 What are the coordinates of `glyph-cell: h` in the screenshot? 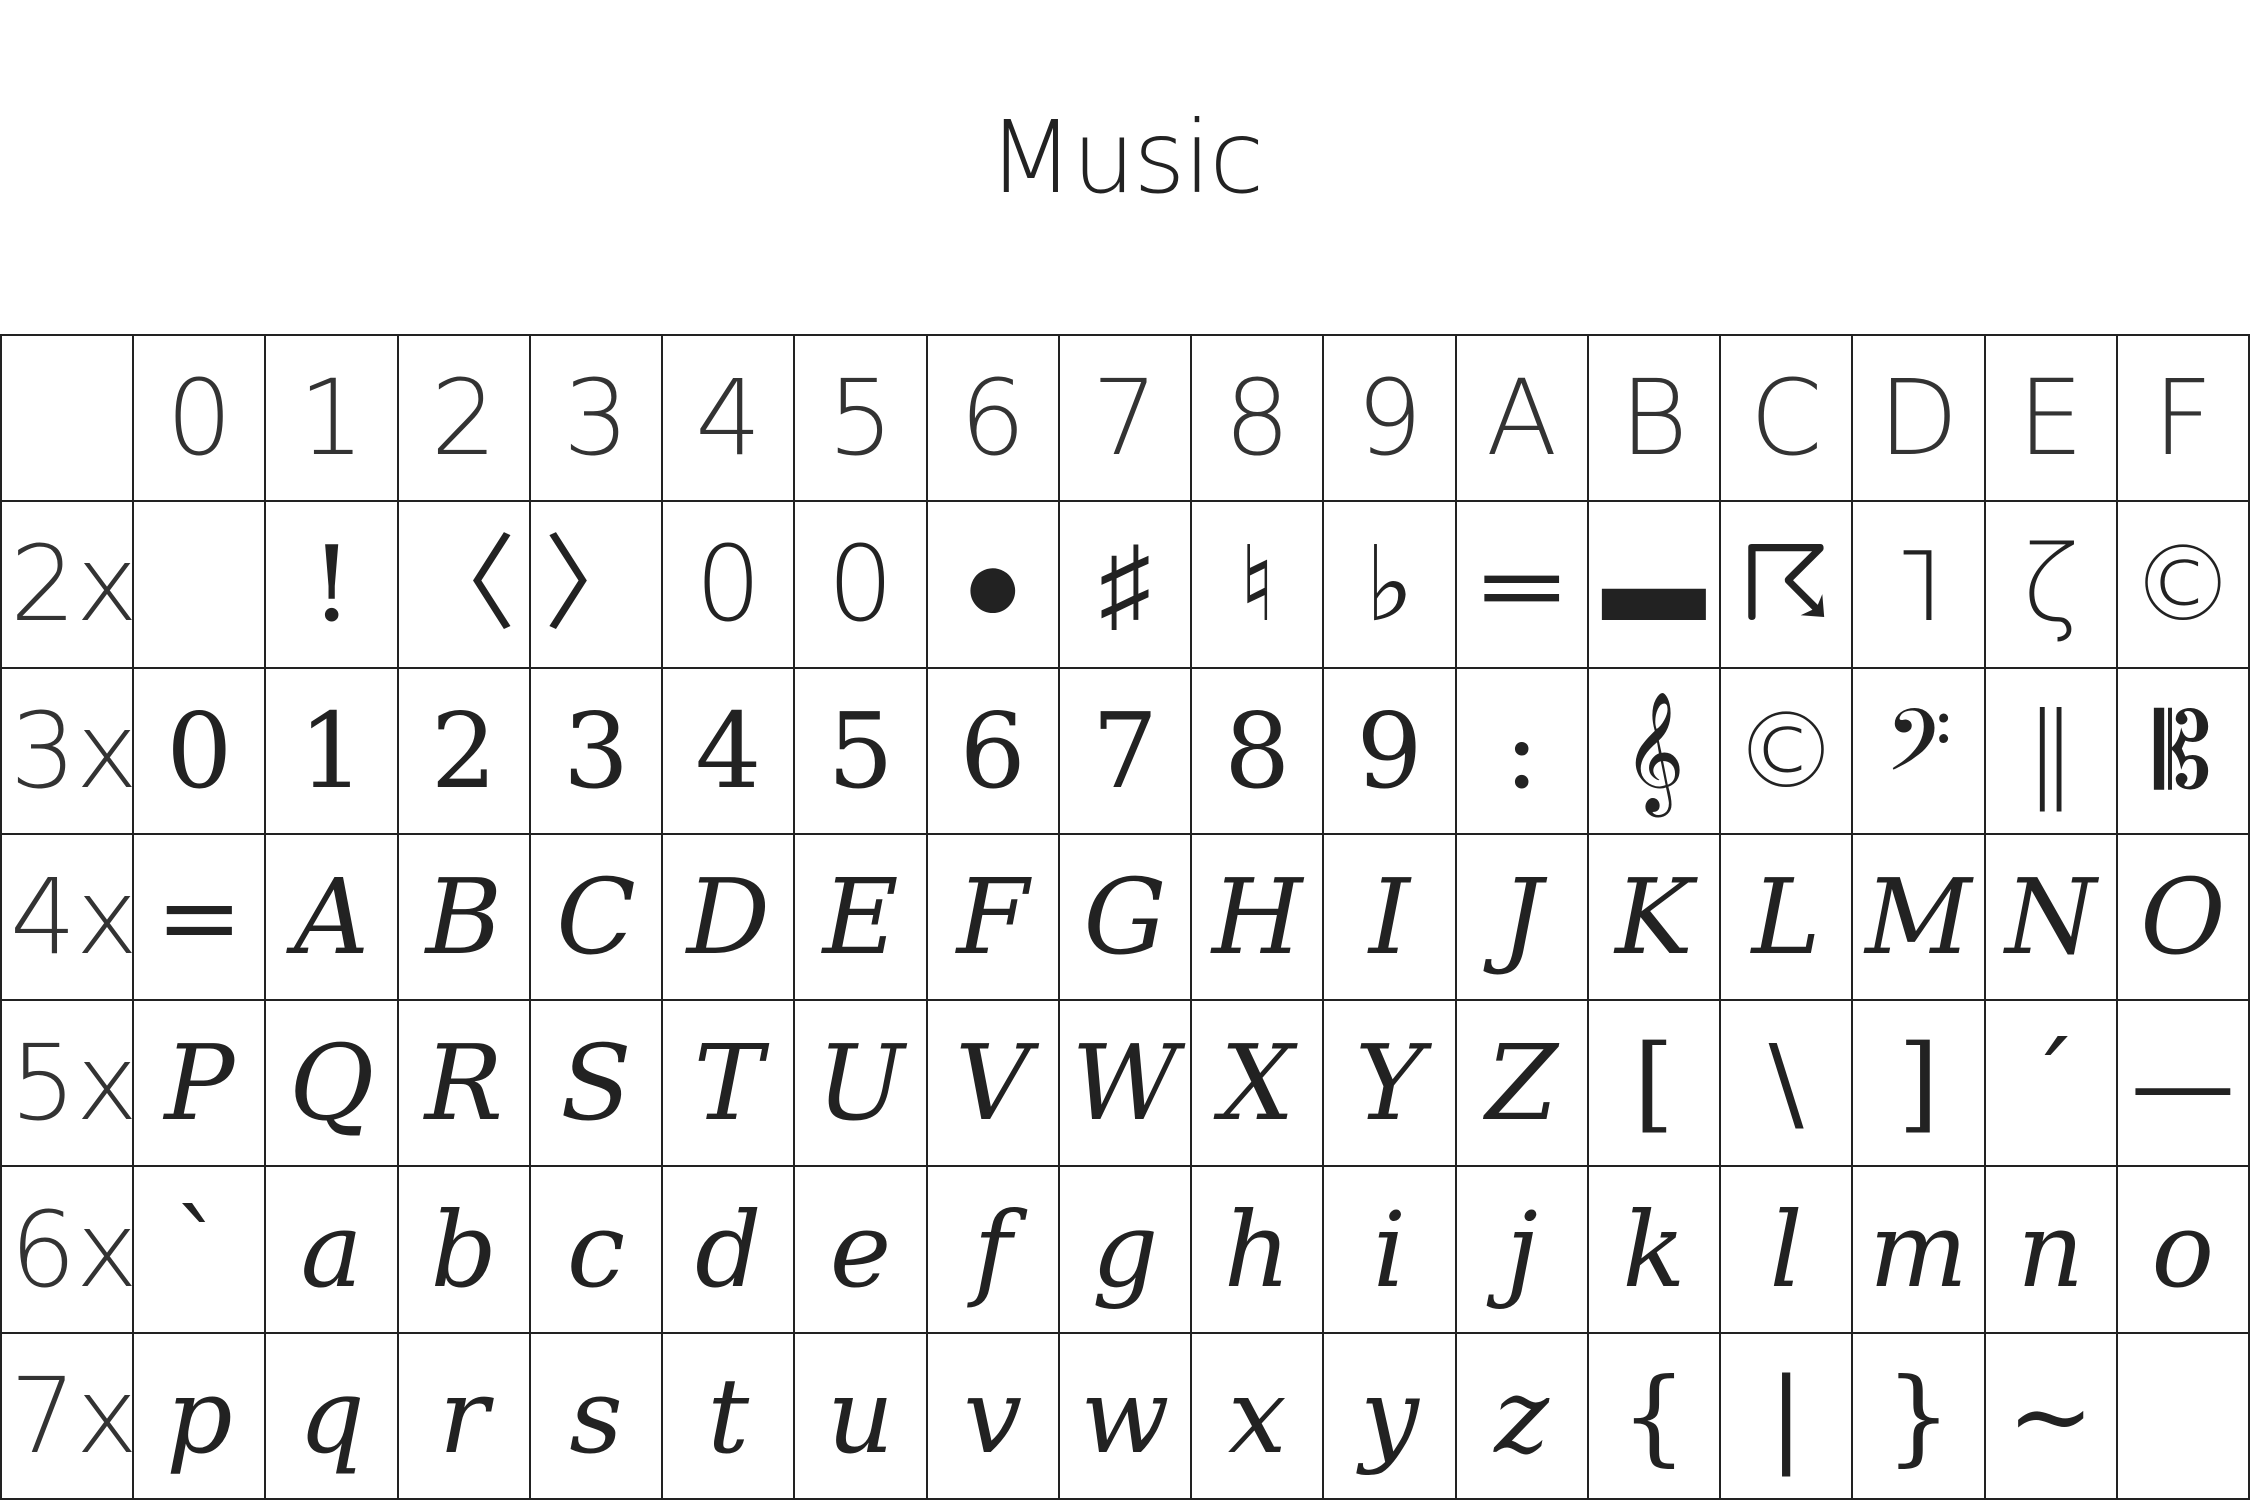 It's located at (1258, 1250).